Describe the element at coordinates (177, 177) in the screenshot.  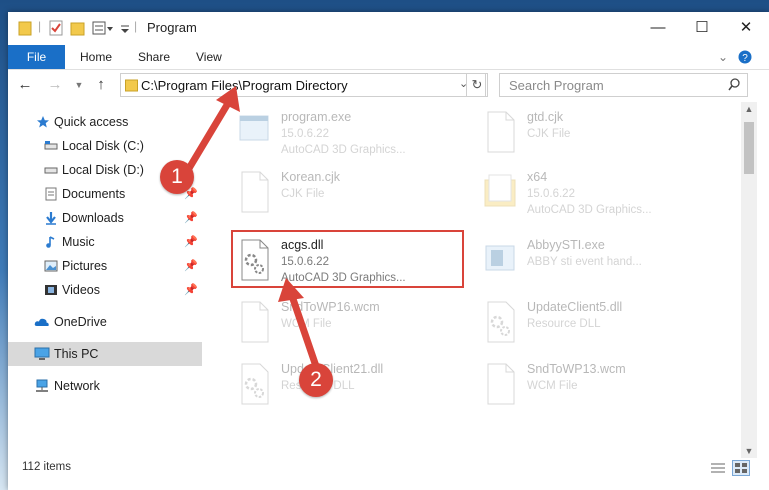
I see `callout-1: 1` at that location.